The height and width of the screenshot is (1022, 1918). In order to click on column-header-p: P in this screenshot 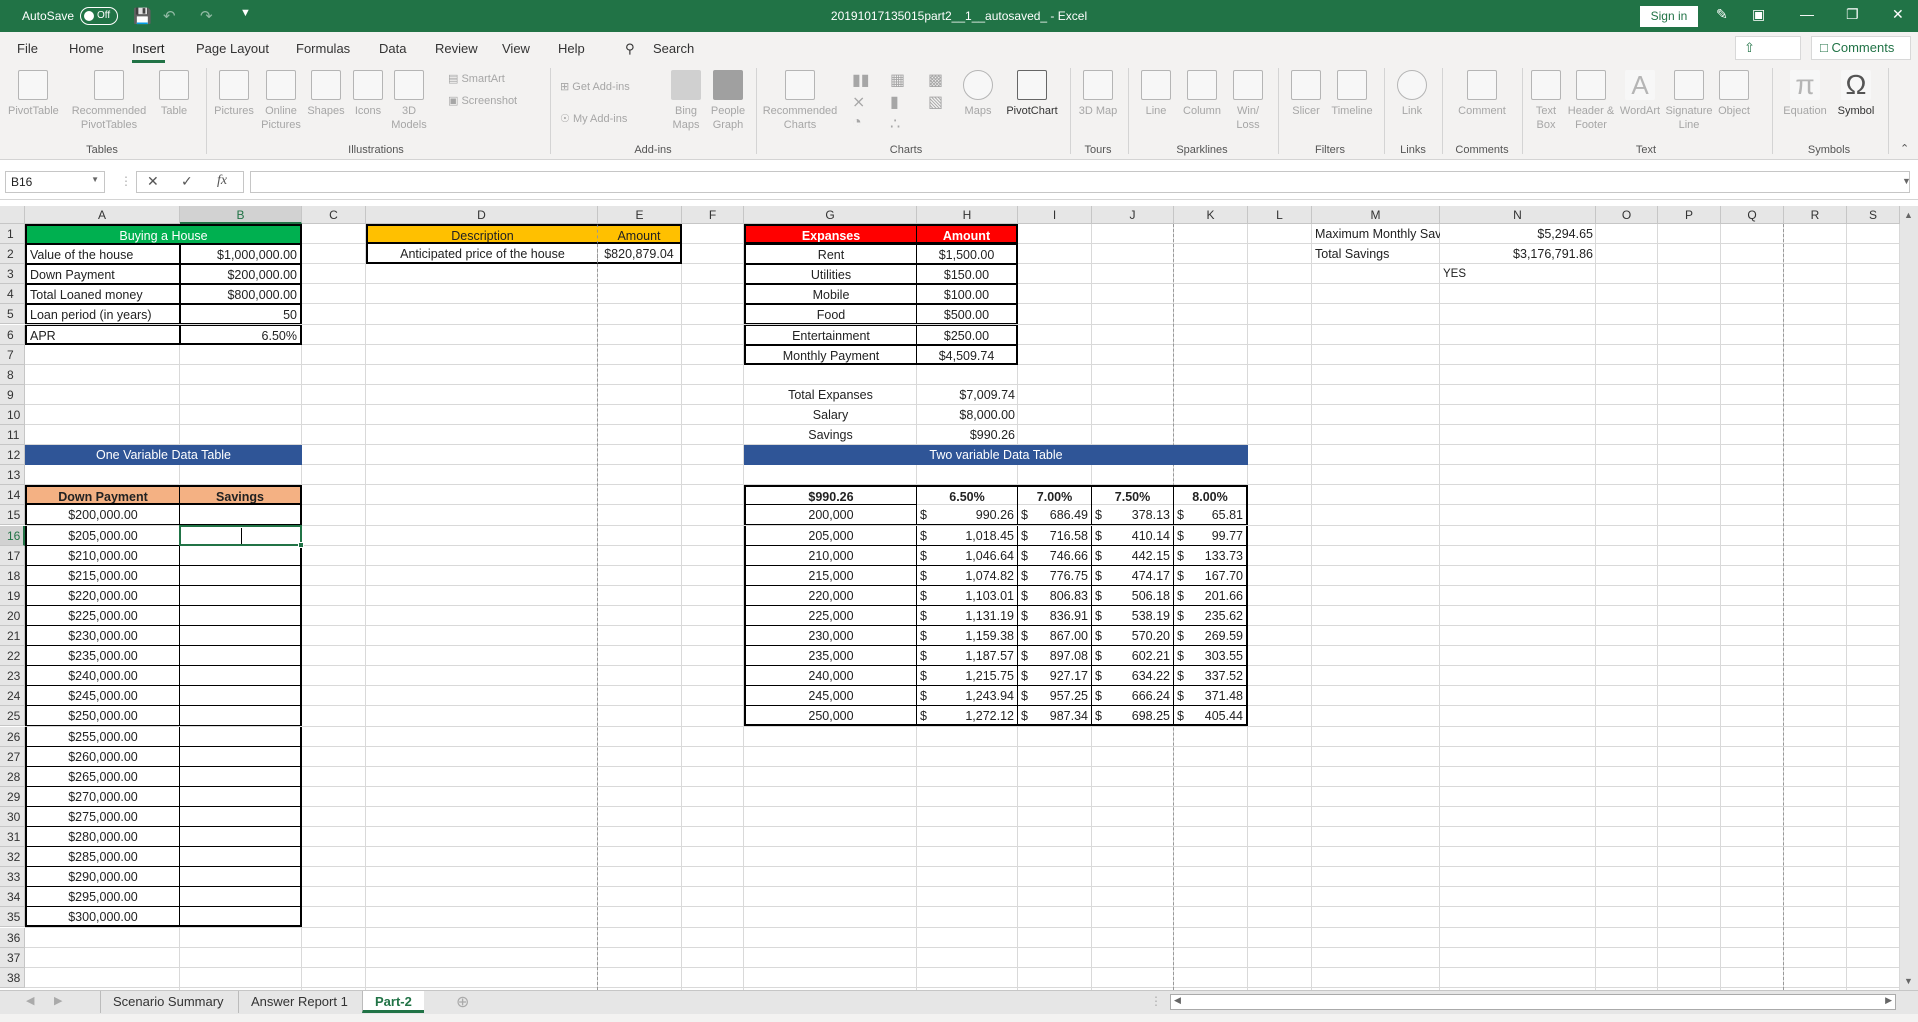, I will do `click(1689, 215)`.